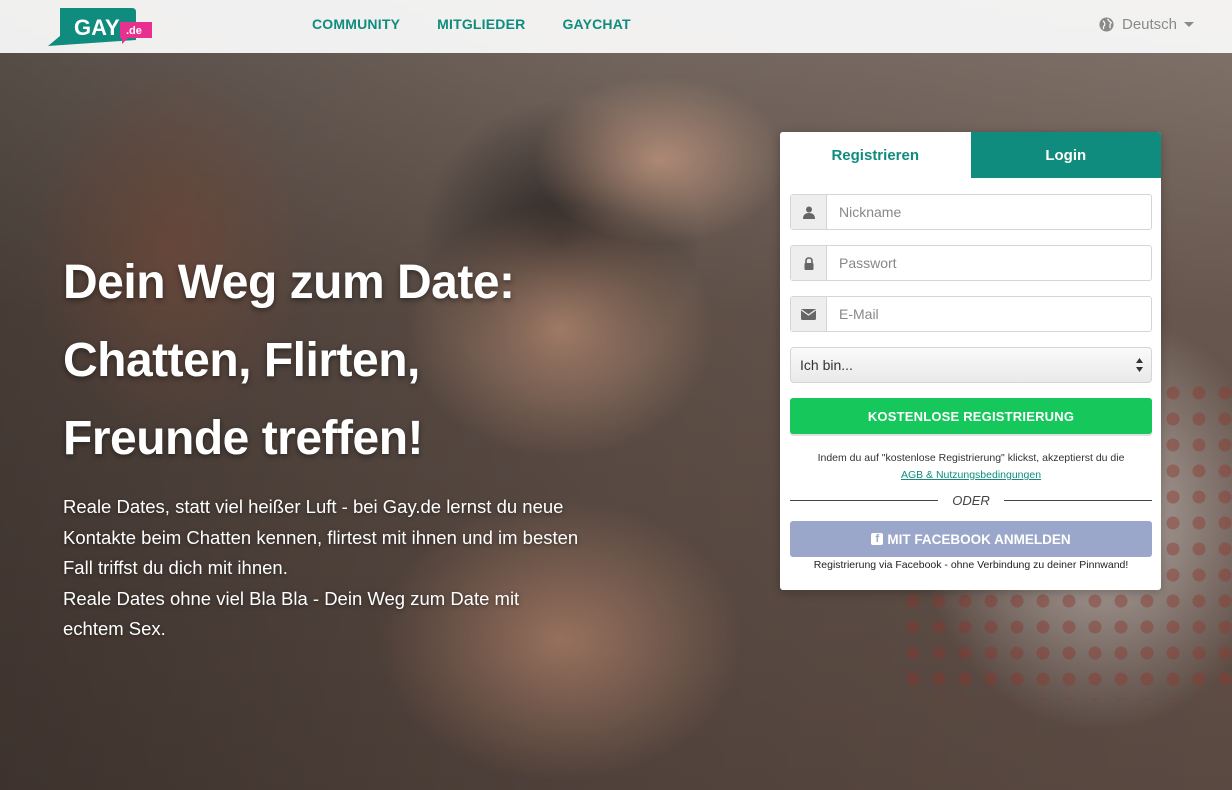  I want to click on or-separator: ODER, so click(971, 500).